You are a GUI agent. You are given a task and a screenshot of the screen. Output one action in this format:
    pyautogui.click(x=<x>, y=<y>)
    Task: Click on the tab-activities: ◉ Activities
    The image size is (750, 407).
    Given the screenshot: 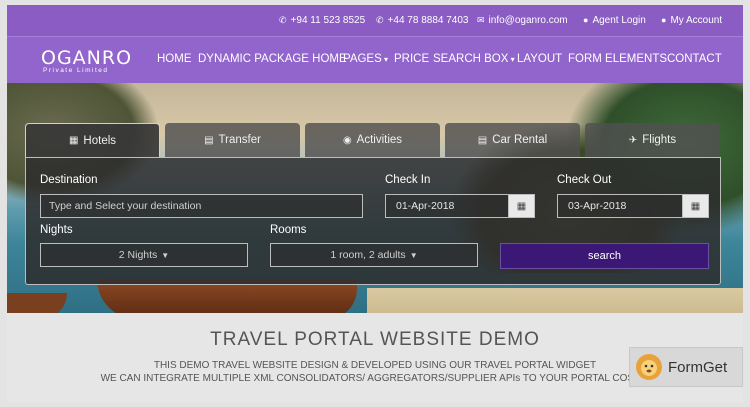 What is the action you would take?
    pyautogui.click(x=372, y=140)
    